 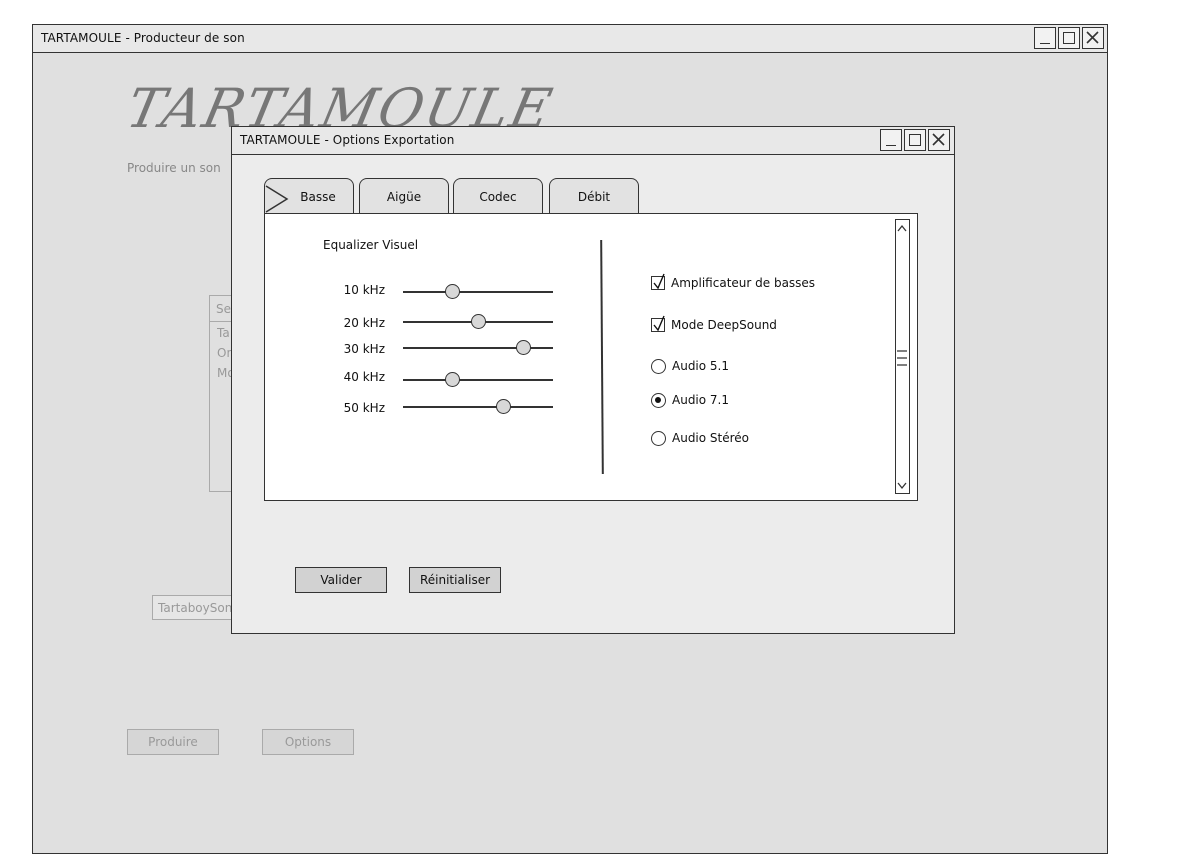 I want to click on radio-label: Audio 7.1, so click(x=701, y=400).